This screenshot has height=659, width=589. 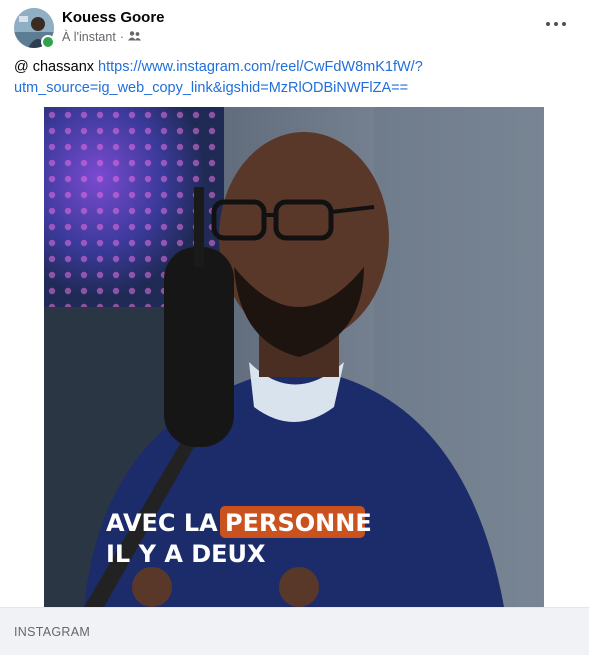 What do you see at coordinates (162, 523) in the screenshot?
I see `video-caption-line1a: AVEC LA` at bounding box center [162, 523].